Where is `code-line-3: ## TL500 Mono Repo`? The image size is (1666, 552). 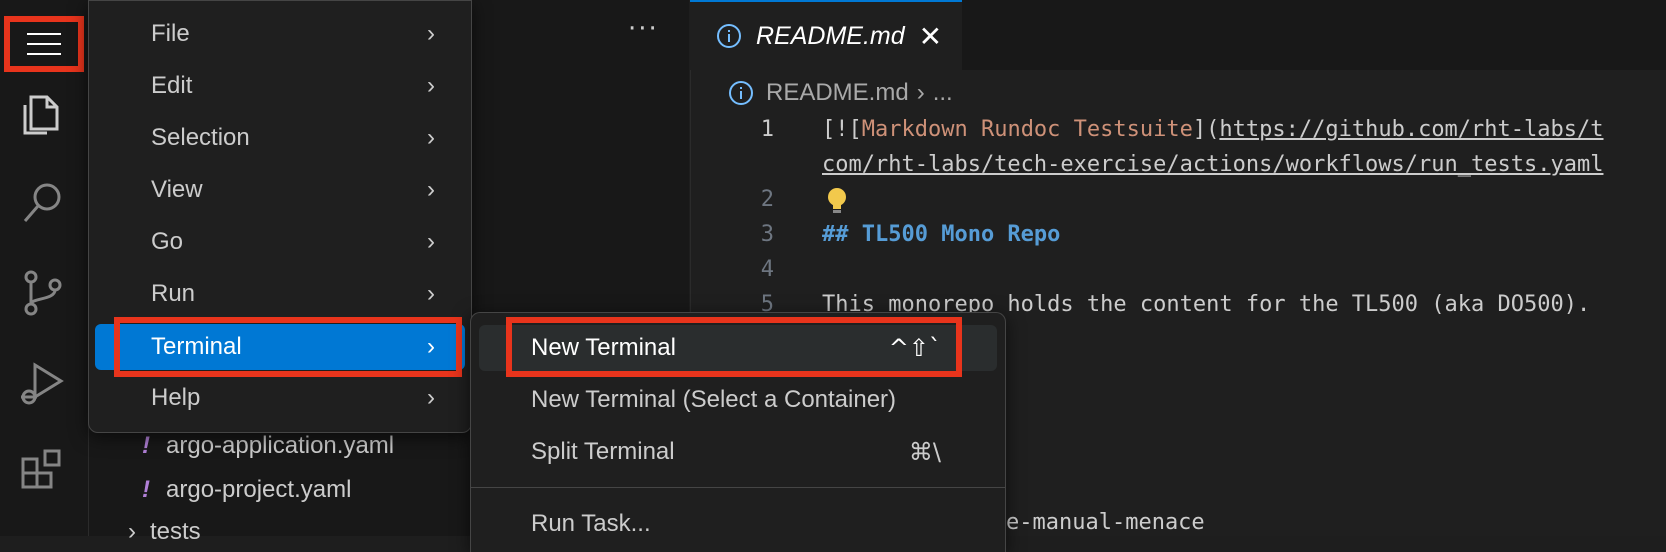 code-line-3: ## TL500 Mono Repo is located at coordinates (941, 234).